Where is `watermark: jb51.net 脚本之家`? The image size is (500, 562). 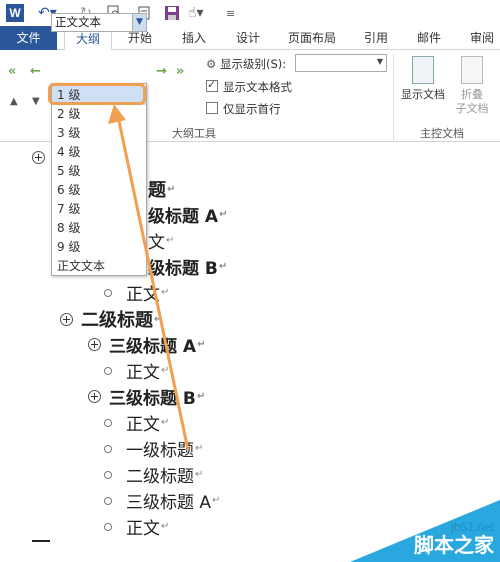 watermark: jb51.net 脚本之家 is located at coordinates (425, 531).